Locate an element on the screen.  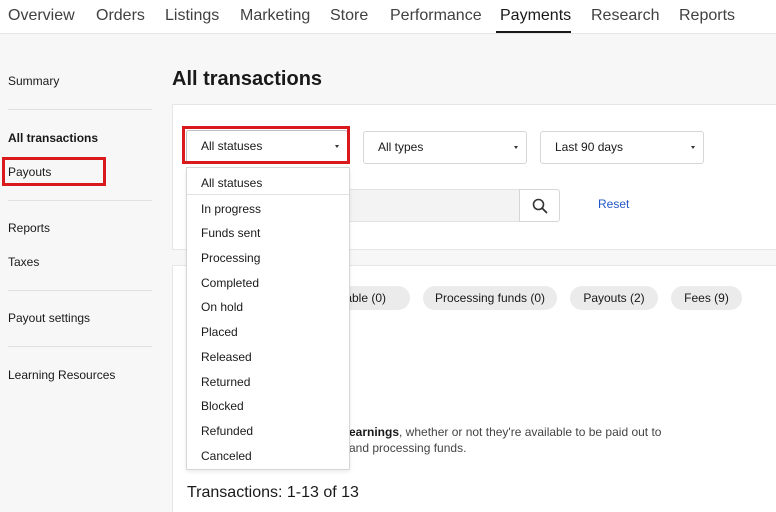
processing-funds-pill: Processing funds (0) is located at coordinates (490, 298).